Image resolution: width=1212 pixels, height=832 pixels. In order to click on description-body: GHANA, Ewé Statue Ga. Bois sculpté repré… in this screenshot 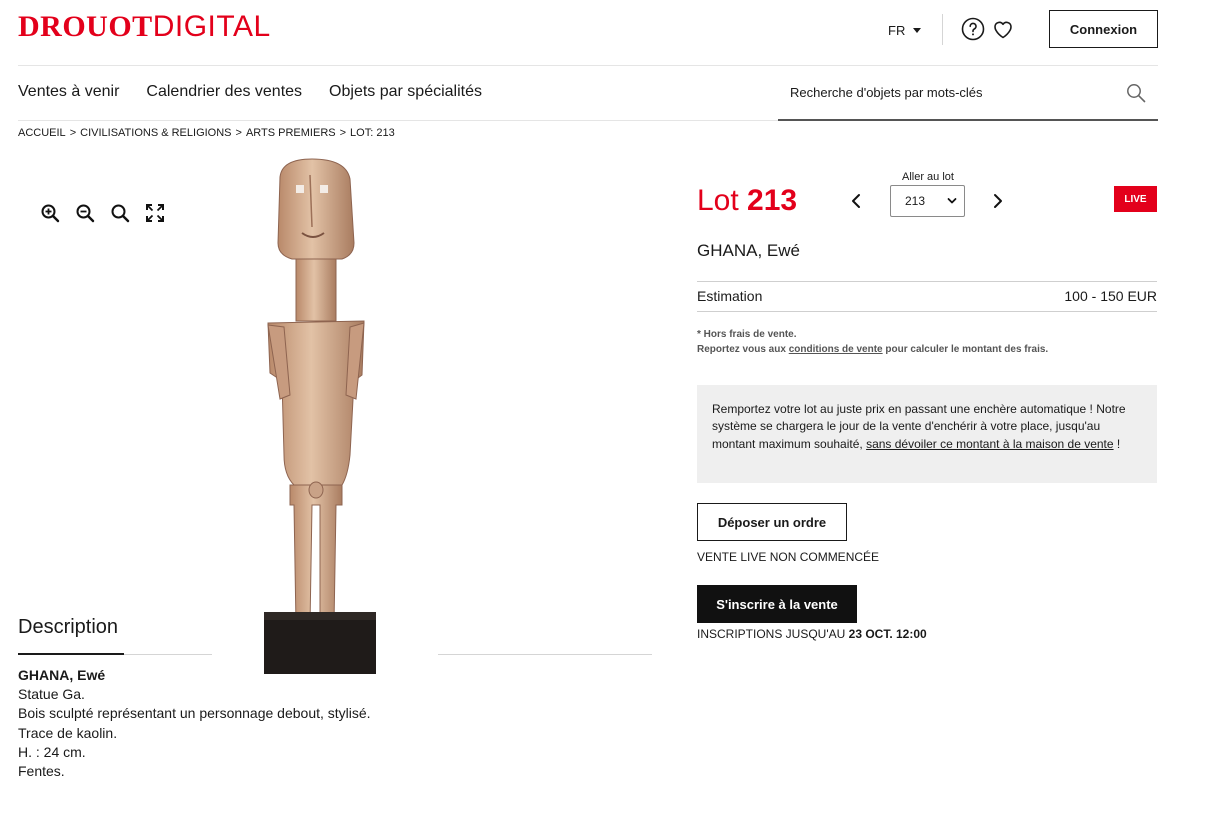, I will do `click(194, 723)`.